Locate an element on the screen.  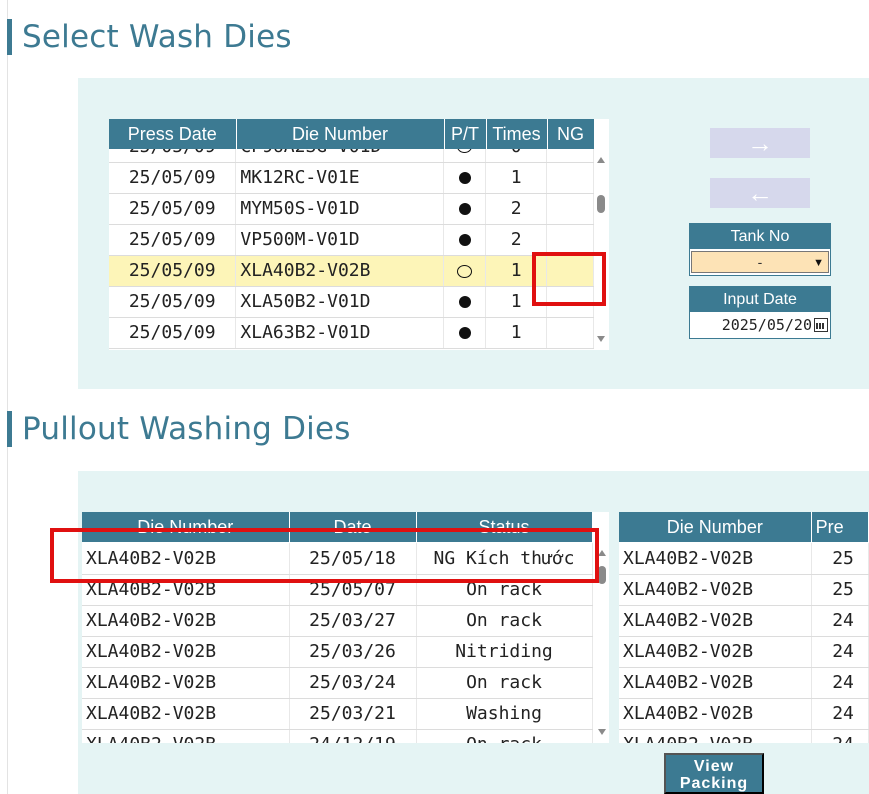
section-title-pullout-washing-dies: Pullout Washing Dies is located at coordinates (179, 429).